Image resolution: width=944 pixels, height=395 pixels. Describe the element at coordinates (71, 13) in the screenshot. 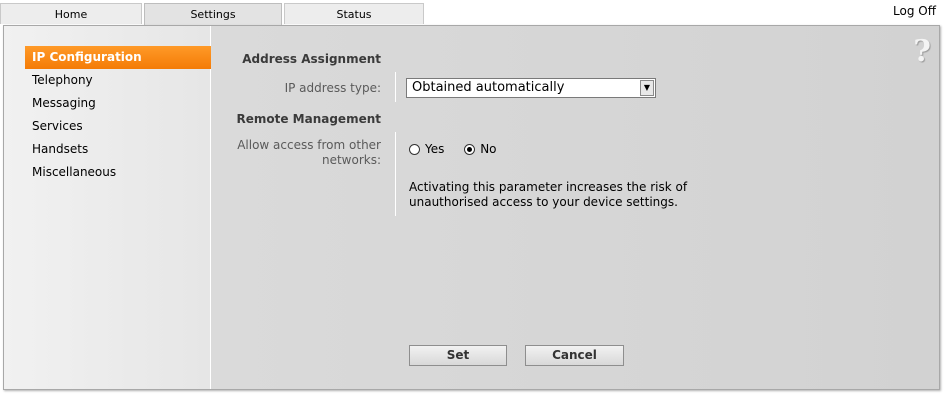

I see `tab-home: Home` at that location.